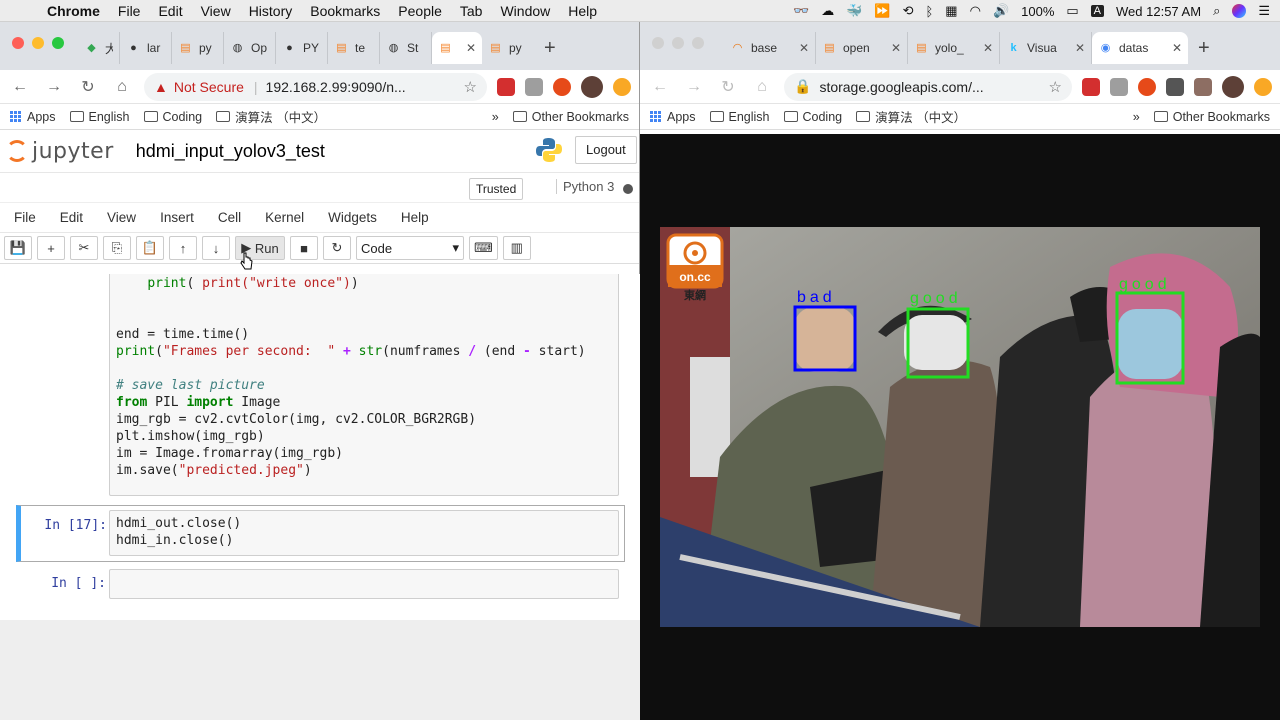 This screenshot has width=1280, height=720. Describe the element at coordinates (216, 248) in the screenshot. I see `move-down-button: ↓` at that location.